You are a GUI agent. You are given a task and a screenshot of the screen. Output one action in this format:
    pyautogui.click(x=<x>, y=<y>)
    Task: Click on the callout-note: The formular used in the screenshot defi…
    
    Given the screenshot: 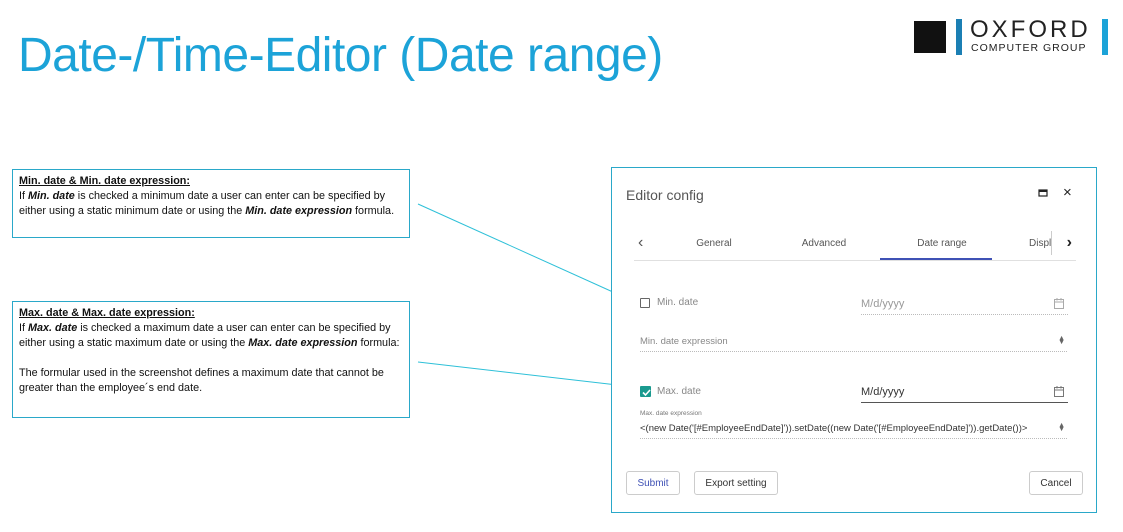 What is the action you would take?
    pyautogui.click(x=201, y=380)
    